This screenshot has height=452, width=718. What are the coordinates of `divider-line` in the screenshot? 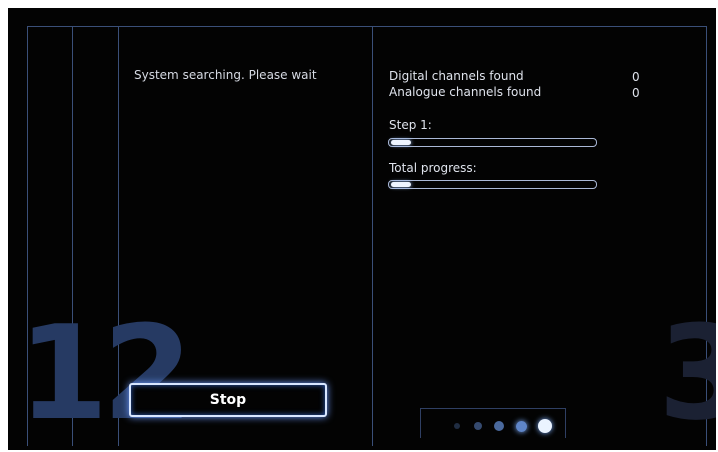 It's located at (372, 236).